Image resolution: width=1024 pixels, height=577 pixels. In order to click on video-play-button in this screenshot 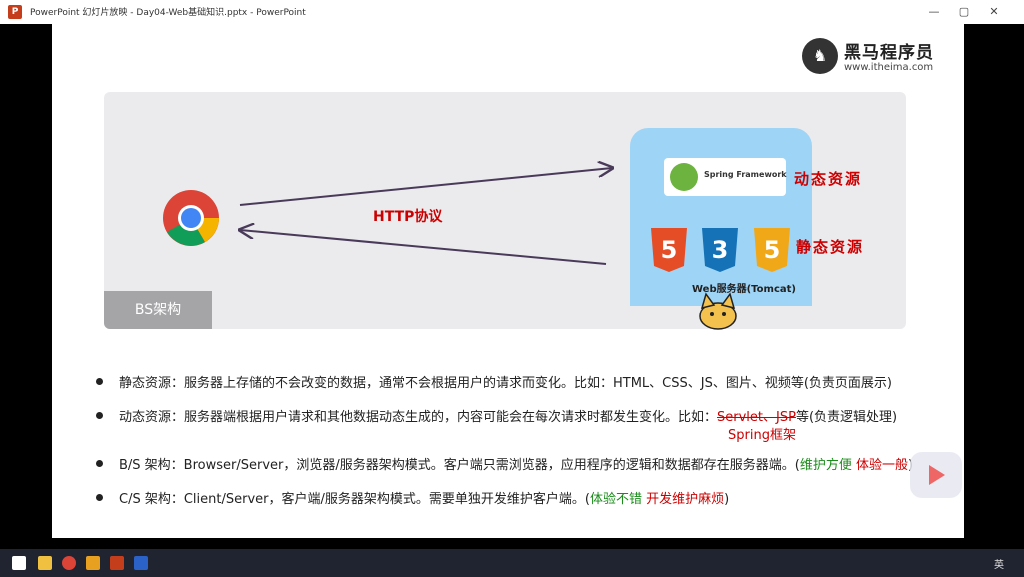, I will do `click(936, 475)`.